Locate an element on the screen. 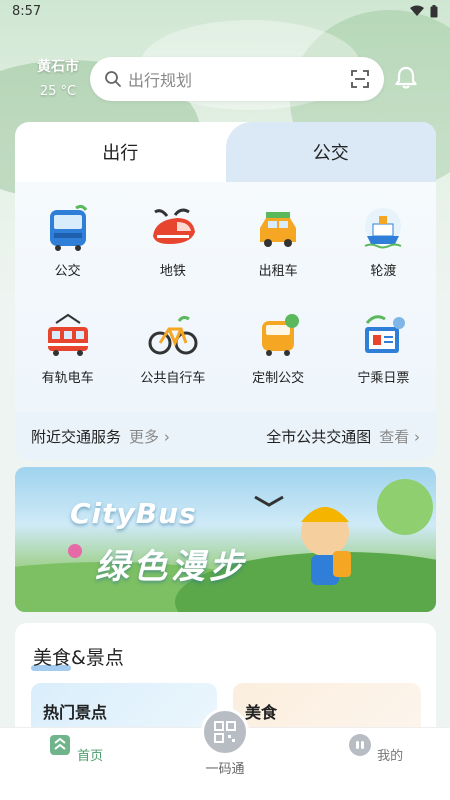  transit-tabs: 出行 公交 is located at coordinates (225, 152).